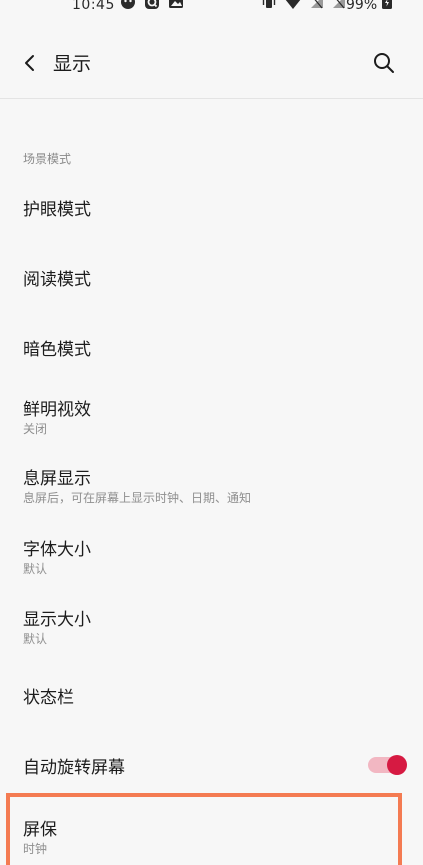 The height and width of the screenshot is (865, 423). What do you see at coordinates (211, 696) in the screenshot?
I see `setting-item-status-bar: 状态栏` at bounding box center [211, 696].